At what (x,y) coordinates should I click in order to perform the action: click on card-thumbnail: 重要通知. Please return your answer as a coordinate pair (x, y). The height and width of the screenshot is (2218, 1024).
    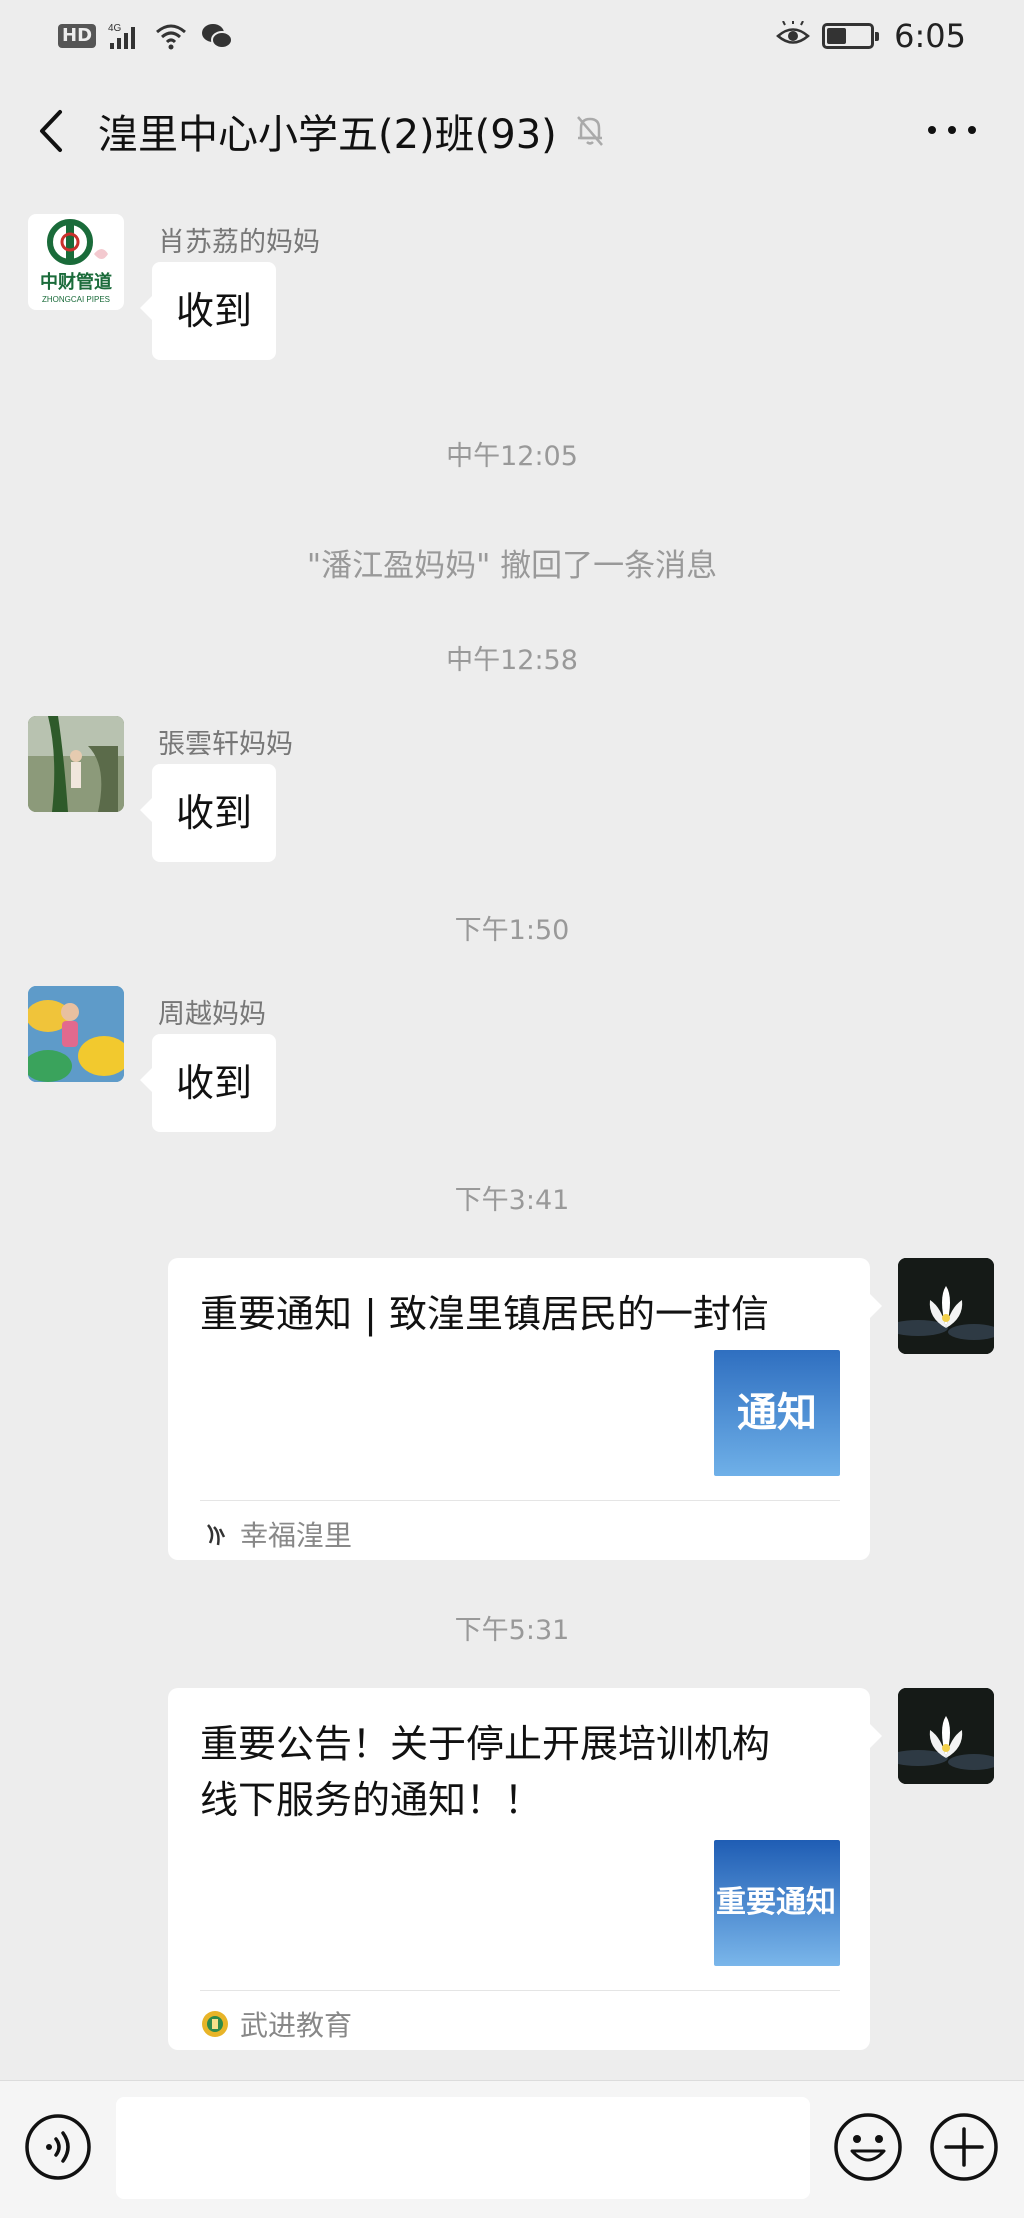
    Looking at the image, I should click on (777, 1903).